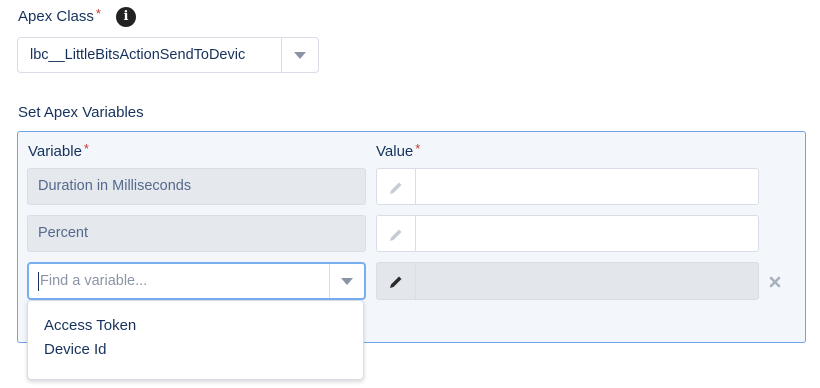 The image size is (820, 388). I want to click on value-input-disabled, so click(587, 281).